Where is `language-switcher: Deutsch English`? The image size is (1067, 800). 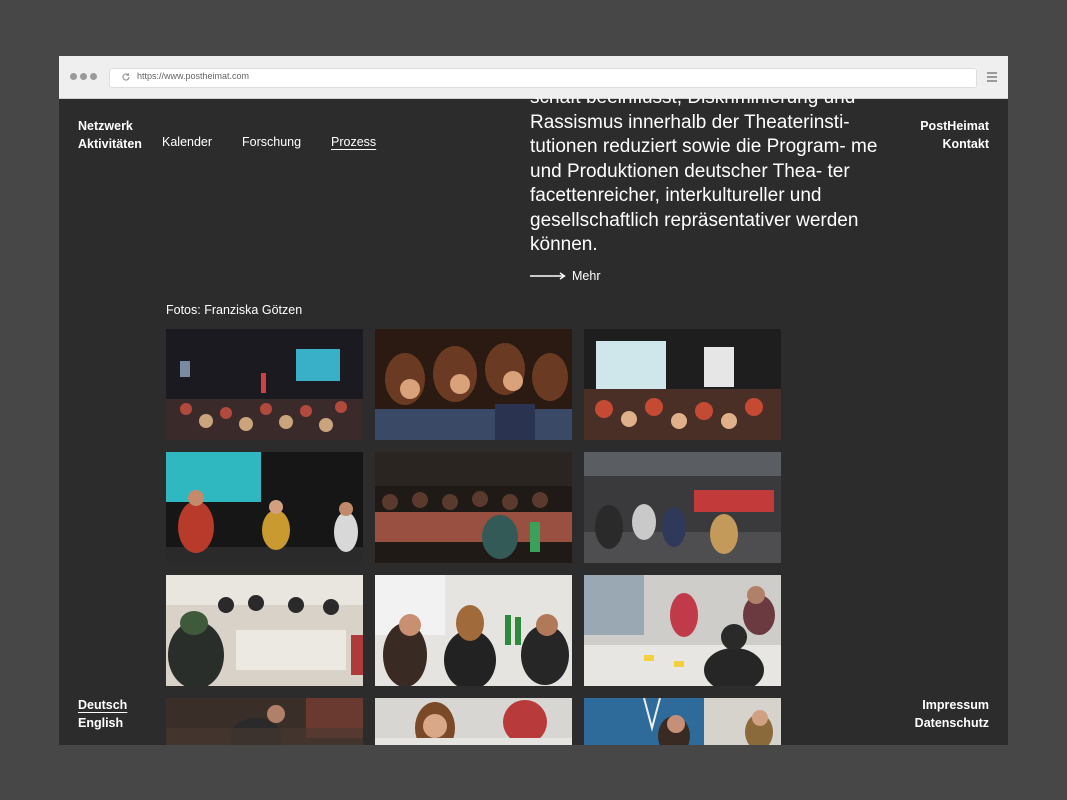 language-switcher: Deutsch English is located at coordinates (102, 714).